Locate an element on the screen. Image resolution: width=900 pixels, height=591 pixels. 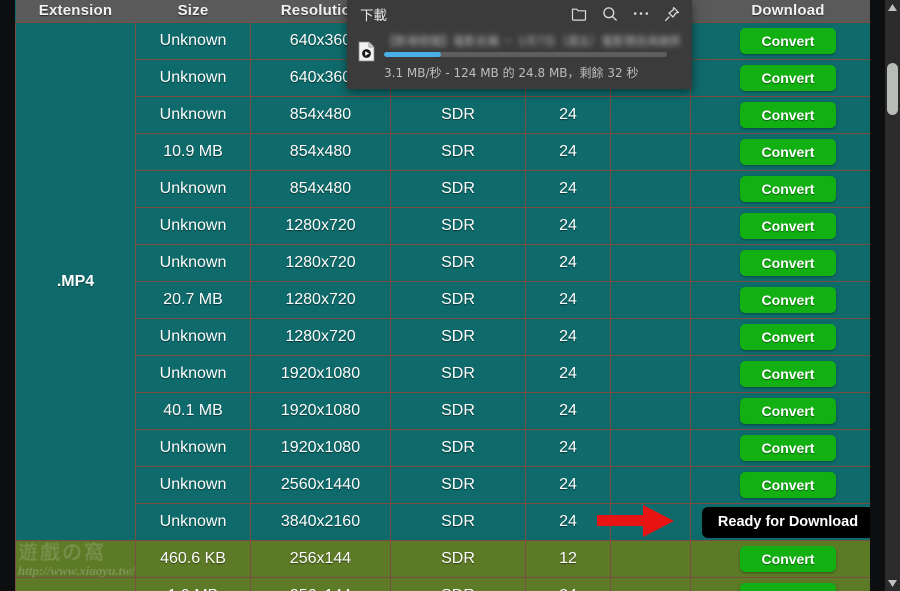
table-row: Unknown 3840x2160 SDR 24 Ready for Download is located at coordinates (450, 522).